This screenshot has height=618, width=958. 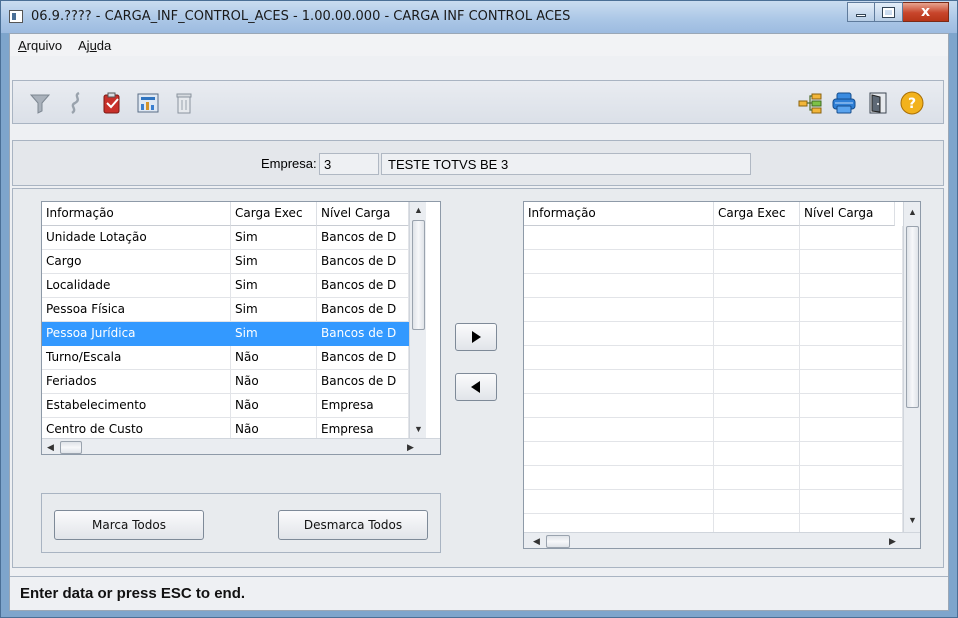 What do you see at coordinates (878, 103) in the screenshot?
I see `exit-door-icon` at bounding box center [878, 103].